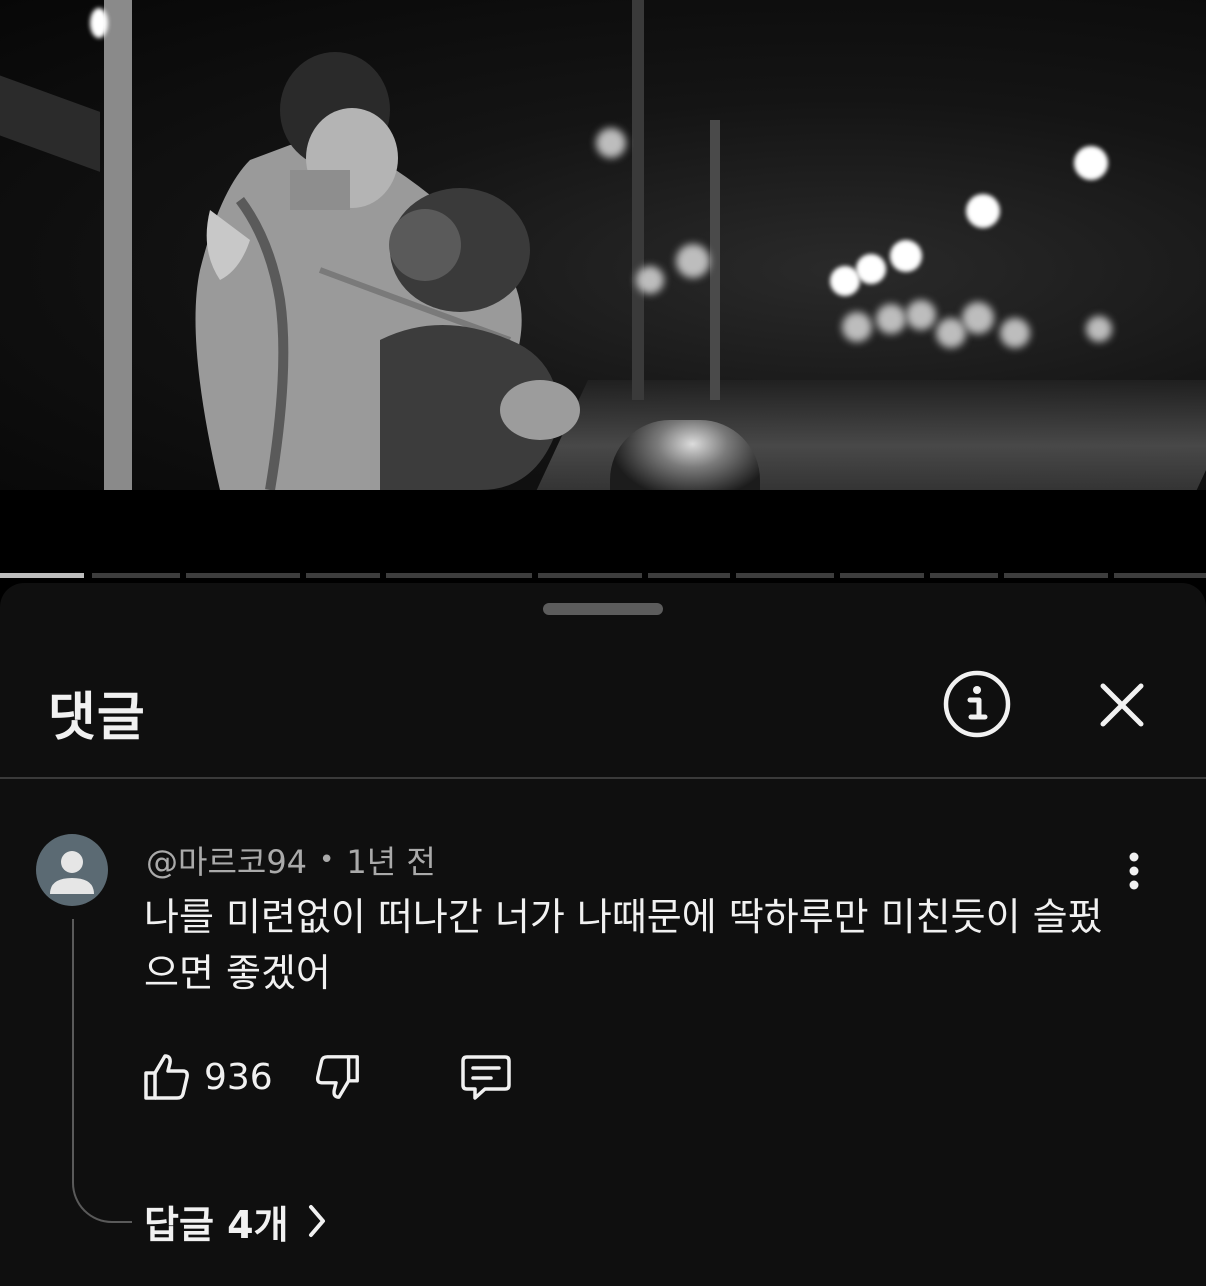 The height and width of the screenshot is (1286, 1206). What do you see at coordinates (216, 1224) in the screenshot?
I see `replies-count-label: 답글 4개` at bounding box center [216, 1224].